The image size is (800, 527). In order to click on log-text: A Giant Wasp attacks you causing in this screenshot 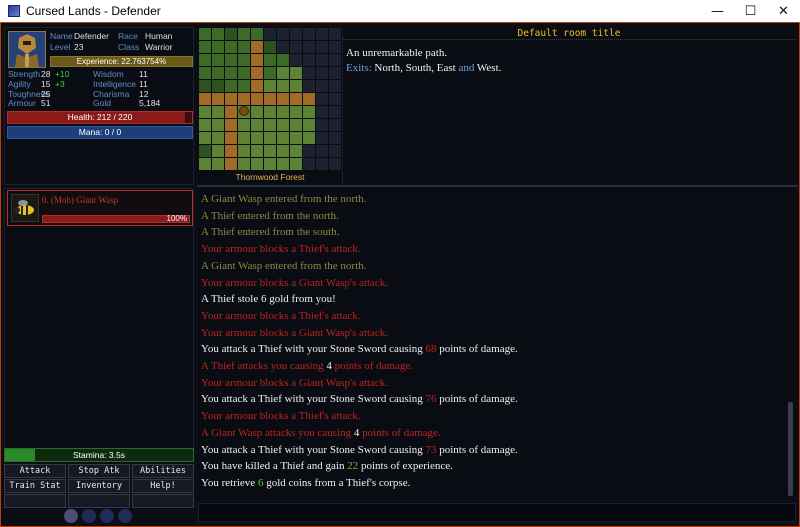, I will do `click(277, 432)`.